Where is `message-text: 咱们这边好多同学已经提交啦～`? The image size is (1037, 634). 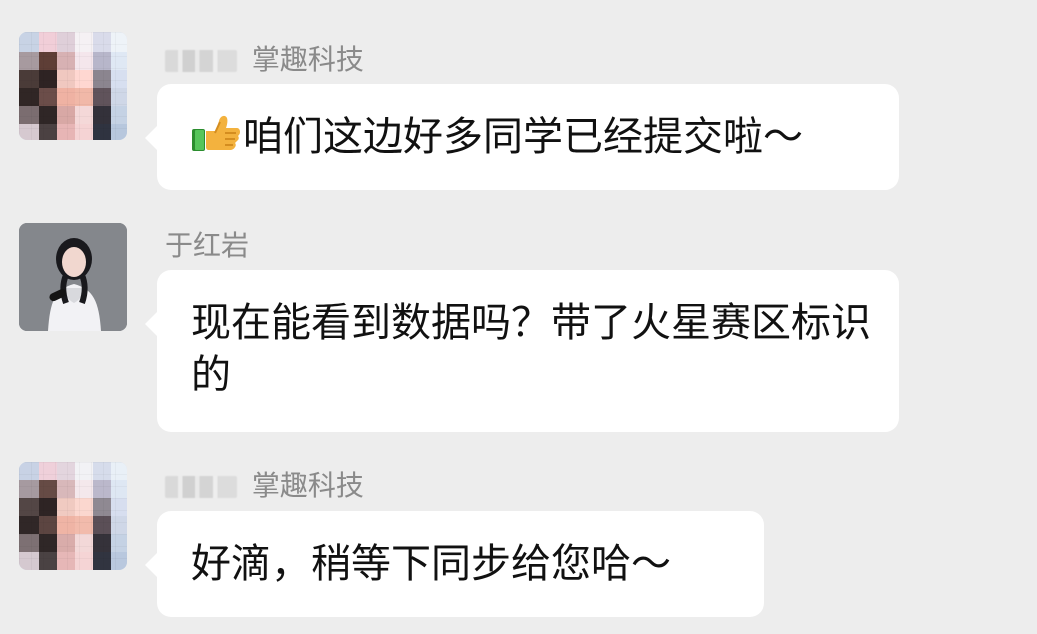 message-text: 咱们这边好多同学已经提交啦～ is located at coordinates (523, 137).